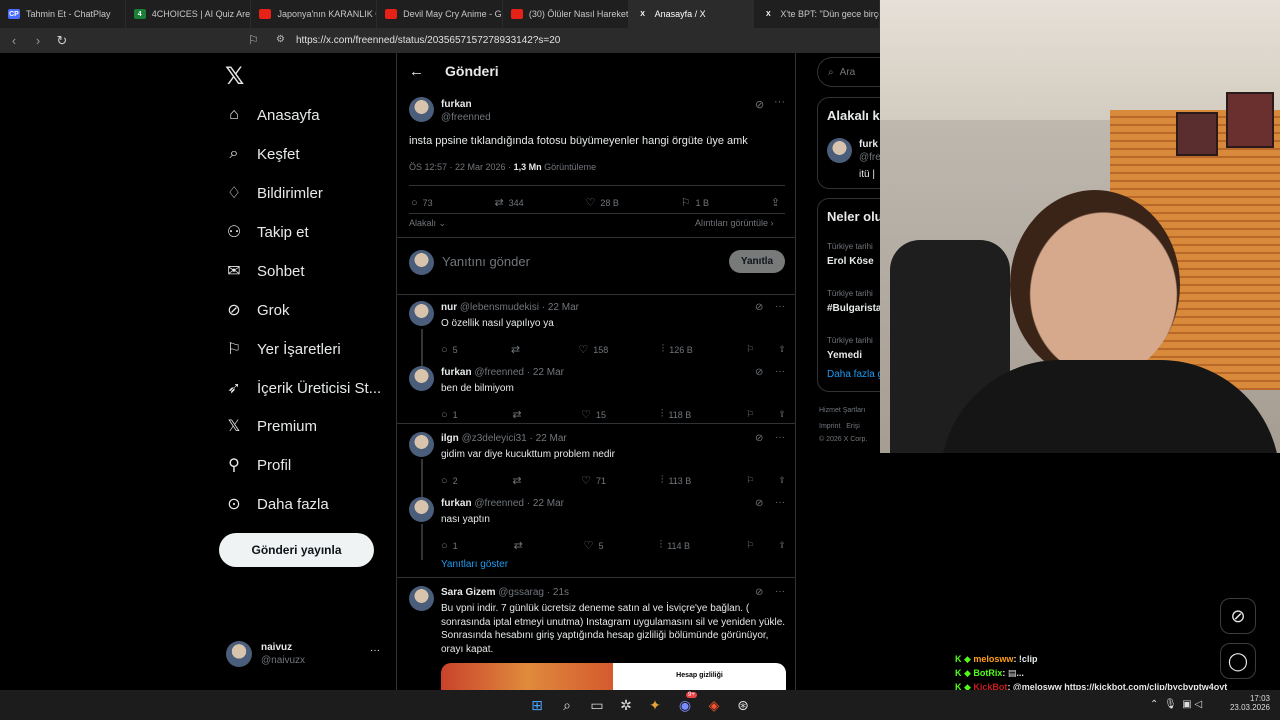 This screenshot has width=1280, height=720. I want to click on browser-tab: Japonya'nın KARANLIK Ge, so click(314, 14).